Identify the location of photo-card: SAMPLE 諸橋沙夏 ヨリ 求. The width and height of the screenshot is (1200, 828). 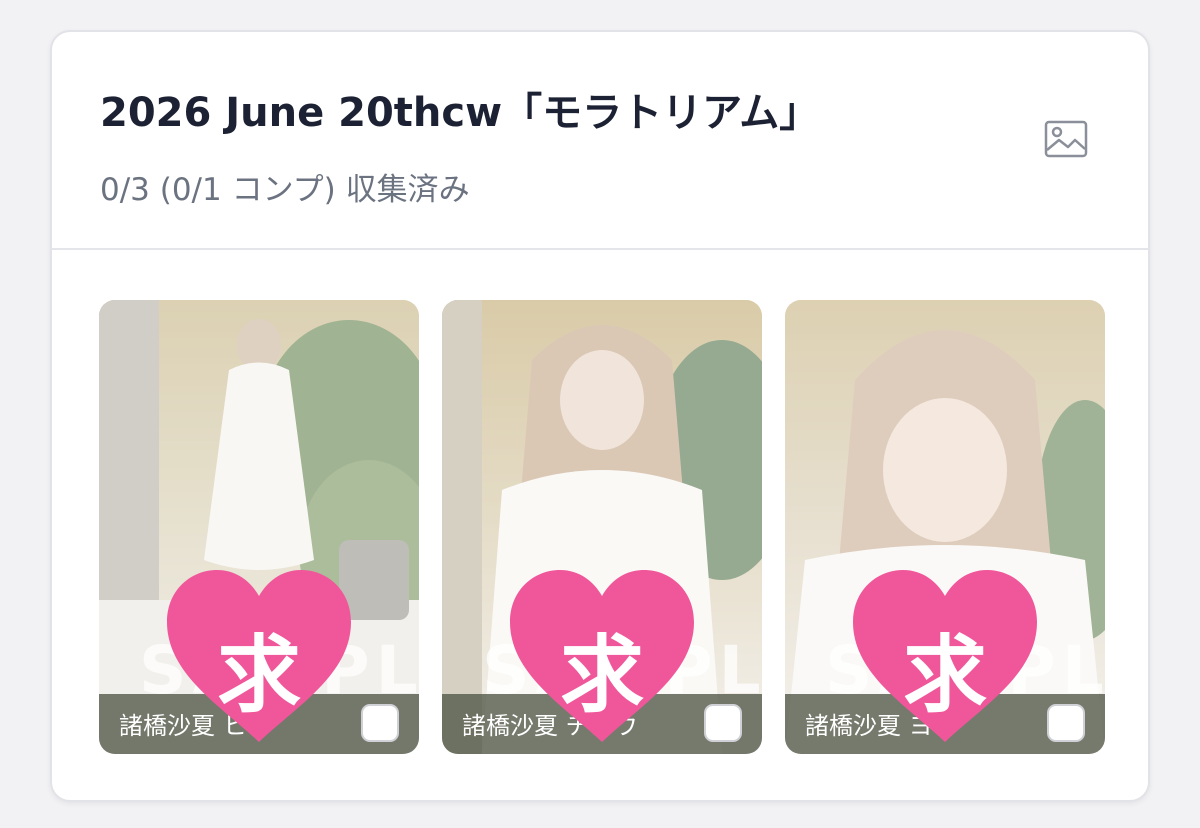
(945, 527).